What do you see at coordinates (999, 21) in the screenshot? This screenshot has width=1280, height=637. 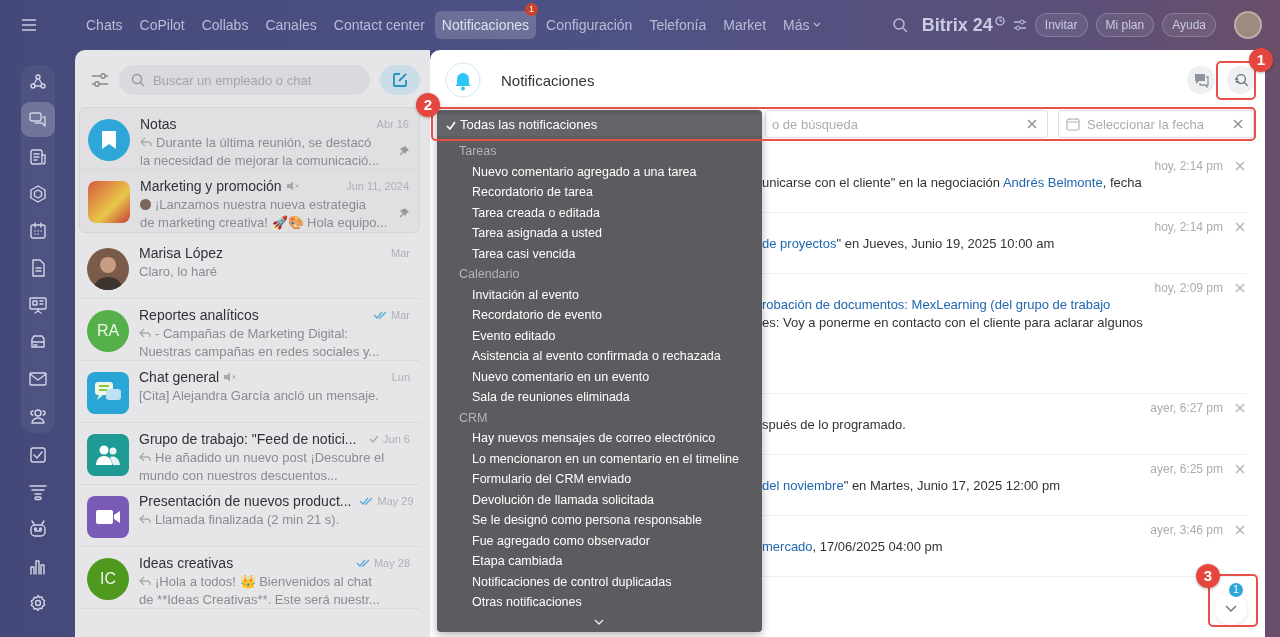 I see `clock-icon` at bounding box center [999, 21].